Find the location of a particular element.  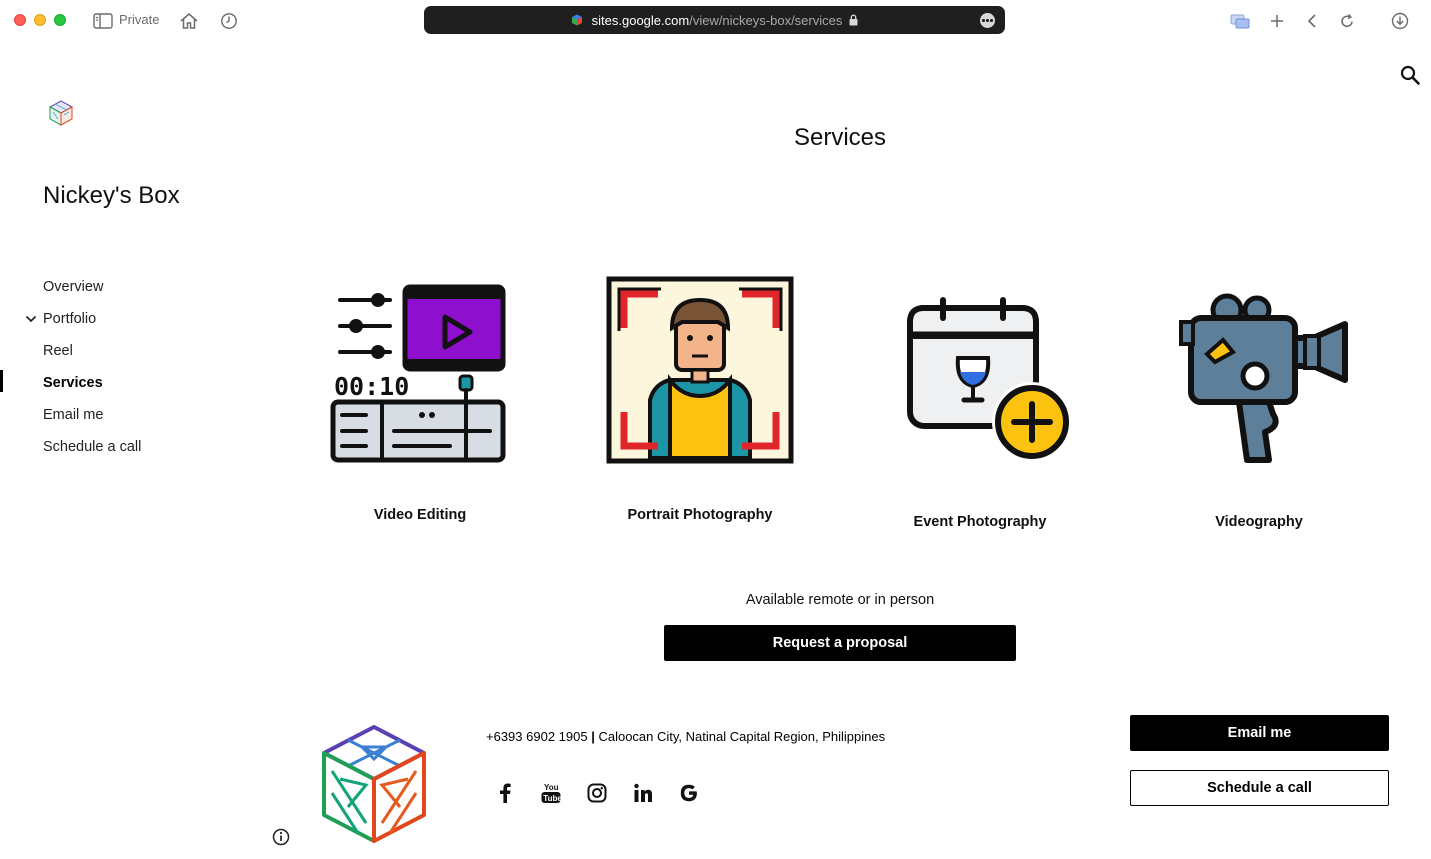

availability-text: Available remote or in person is located at coordinates (840, 600).